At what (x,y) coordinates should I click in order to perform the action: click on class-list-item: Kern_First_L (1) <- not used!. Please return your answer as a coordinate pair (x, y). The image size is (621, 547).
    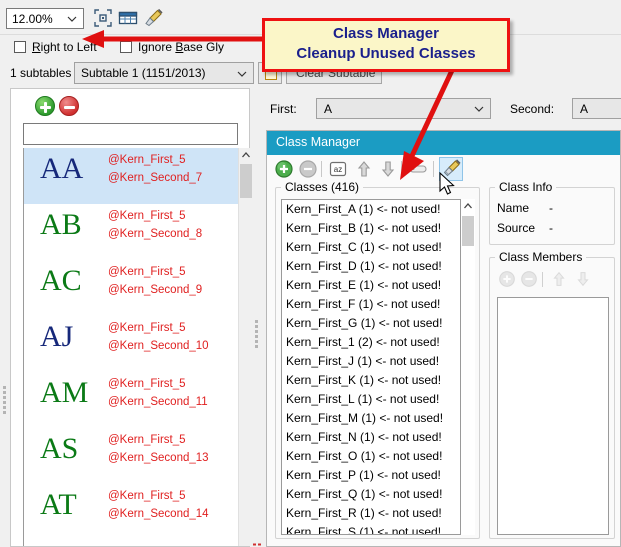
    Looking at the image, I should click on (371, 399).